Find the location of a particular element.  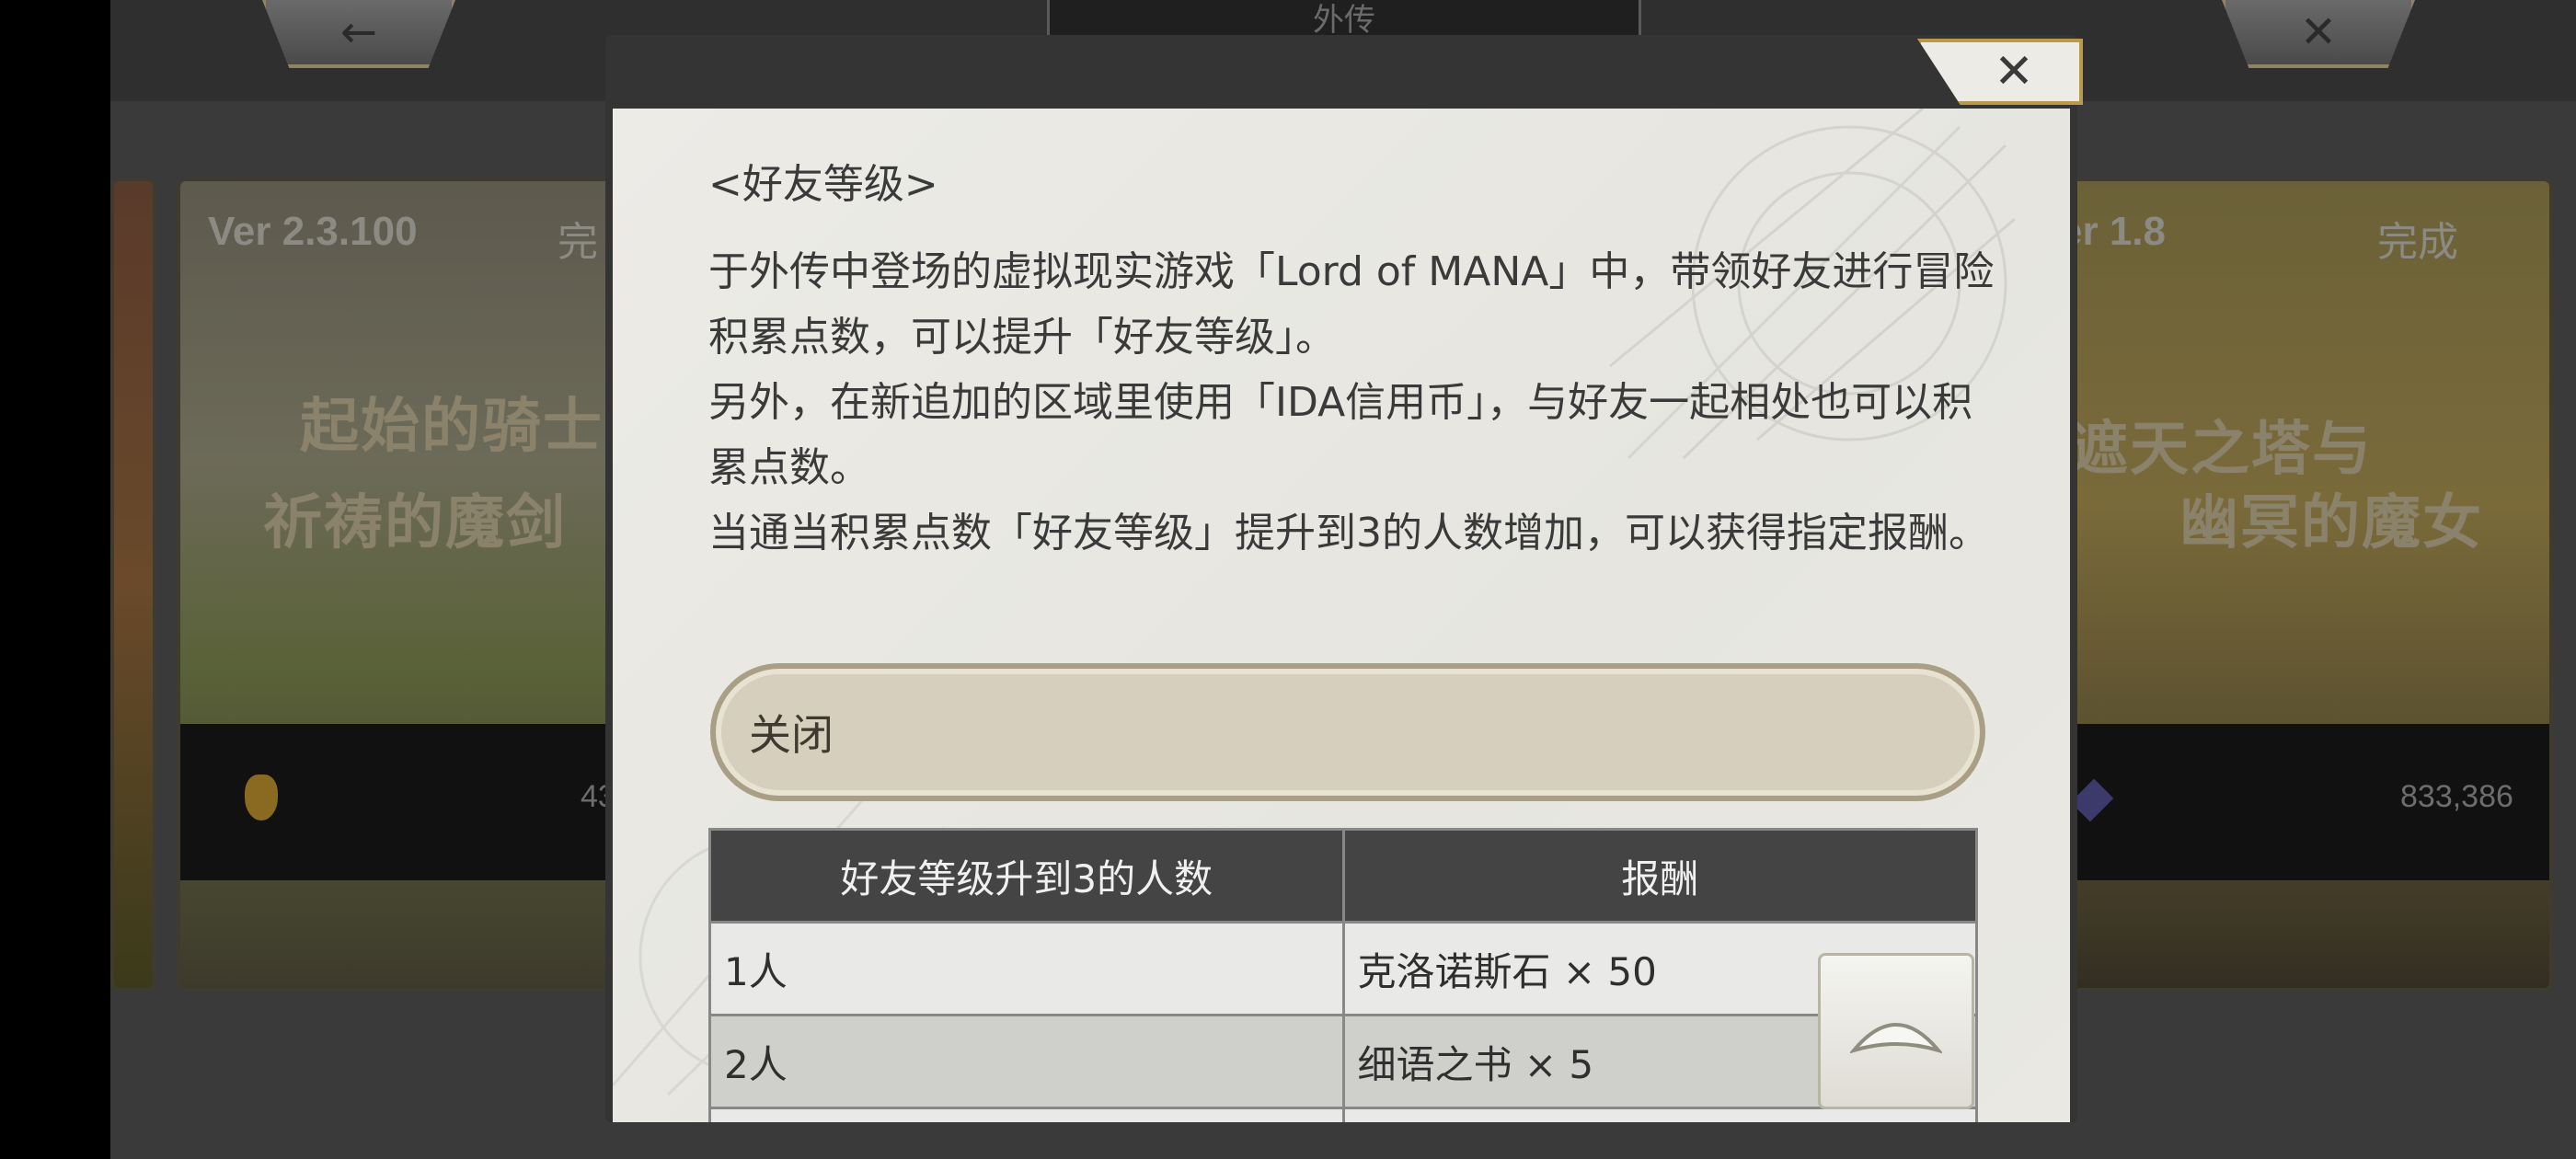

card-info-bar: 43 is located at coordinates (406, 802).